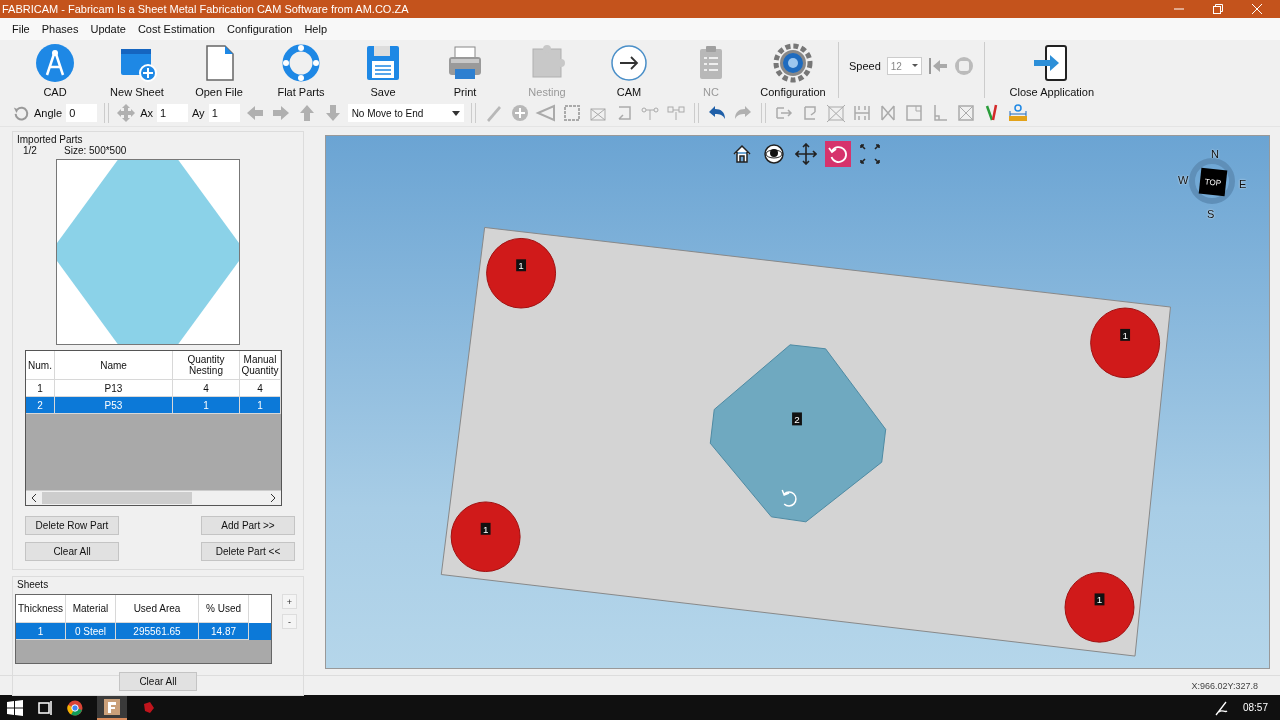  What do you see at coordinates (172, 113) in the screenshot?
I see `ax-field: 1` at bounding box center [172, 113].